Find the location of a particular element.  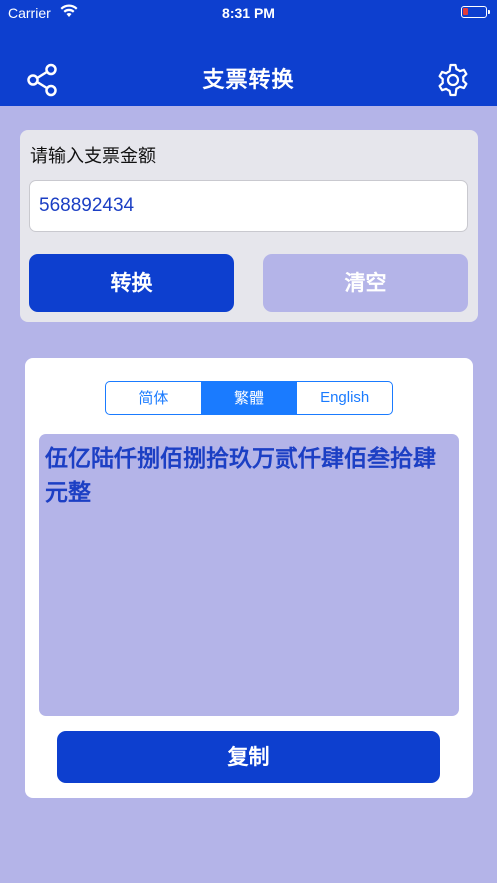

tab-traditional: 繁體 is located at coordinates (249, 398).